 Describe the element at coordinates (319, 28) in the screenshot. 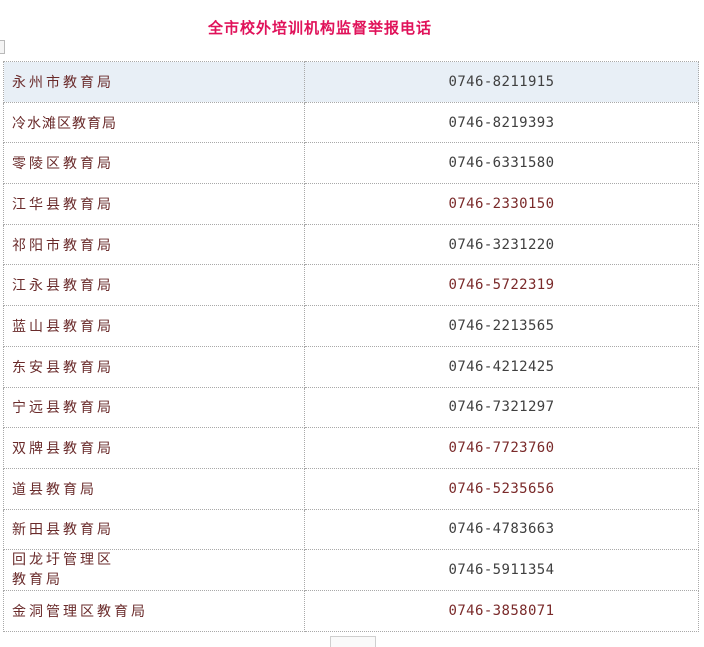

I see `page-title: 全市校外培训机构监督举报电话` at that location.